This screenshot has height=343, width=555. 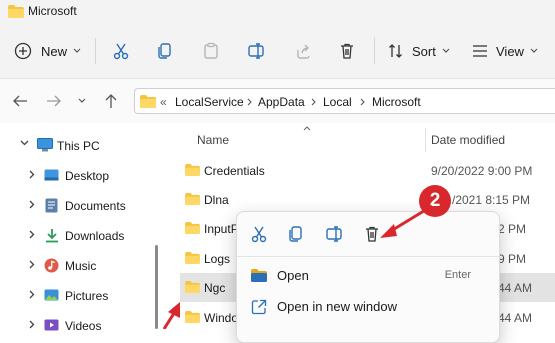 What do you see at coordinates (468, 140) in the screenshot?
I see `column-header-date-modified: Date modified` at bounding box center [468, 140].